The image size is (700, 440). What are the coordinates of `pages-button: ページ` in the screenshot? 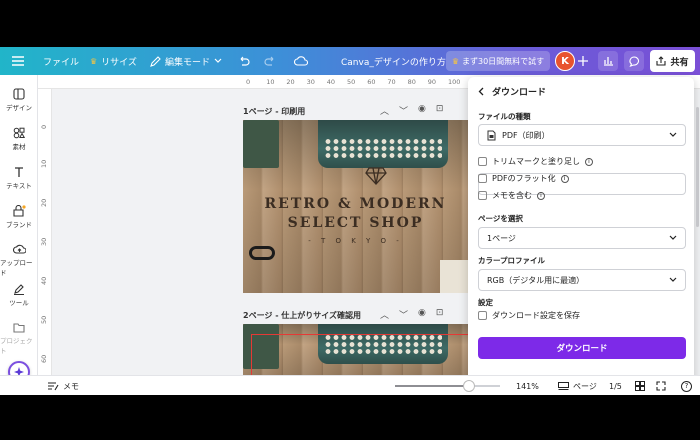 It's located at (577, 385).